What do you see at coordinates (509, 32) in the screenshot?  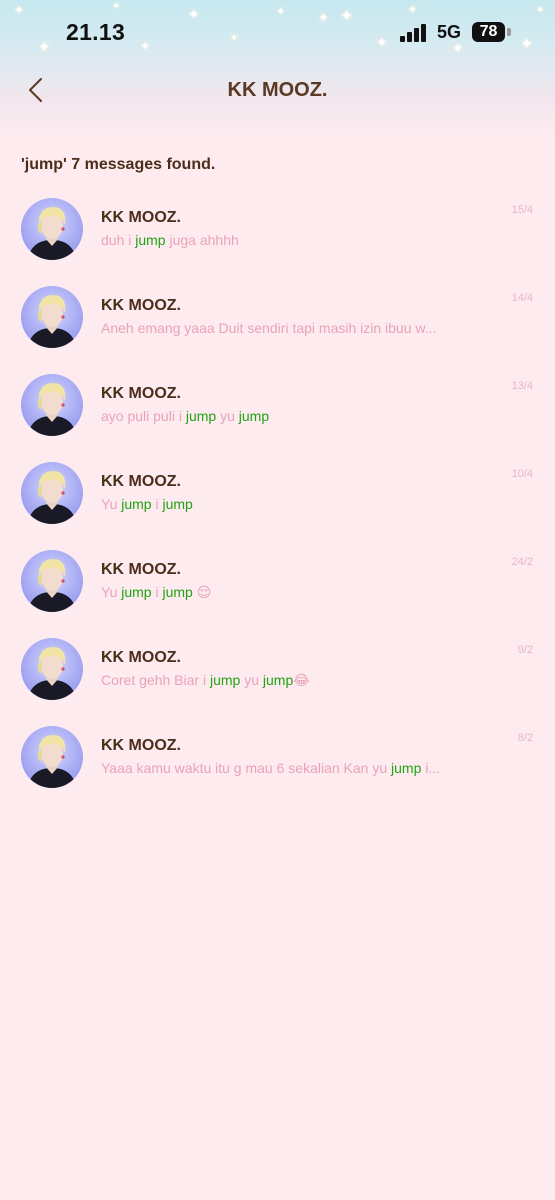 I see `battery-tip` at bounding box center [509, 32].